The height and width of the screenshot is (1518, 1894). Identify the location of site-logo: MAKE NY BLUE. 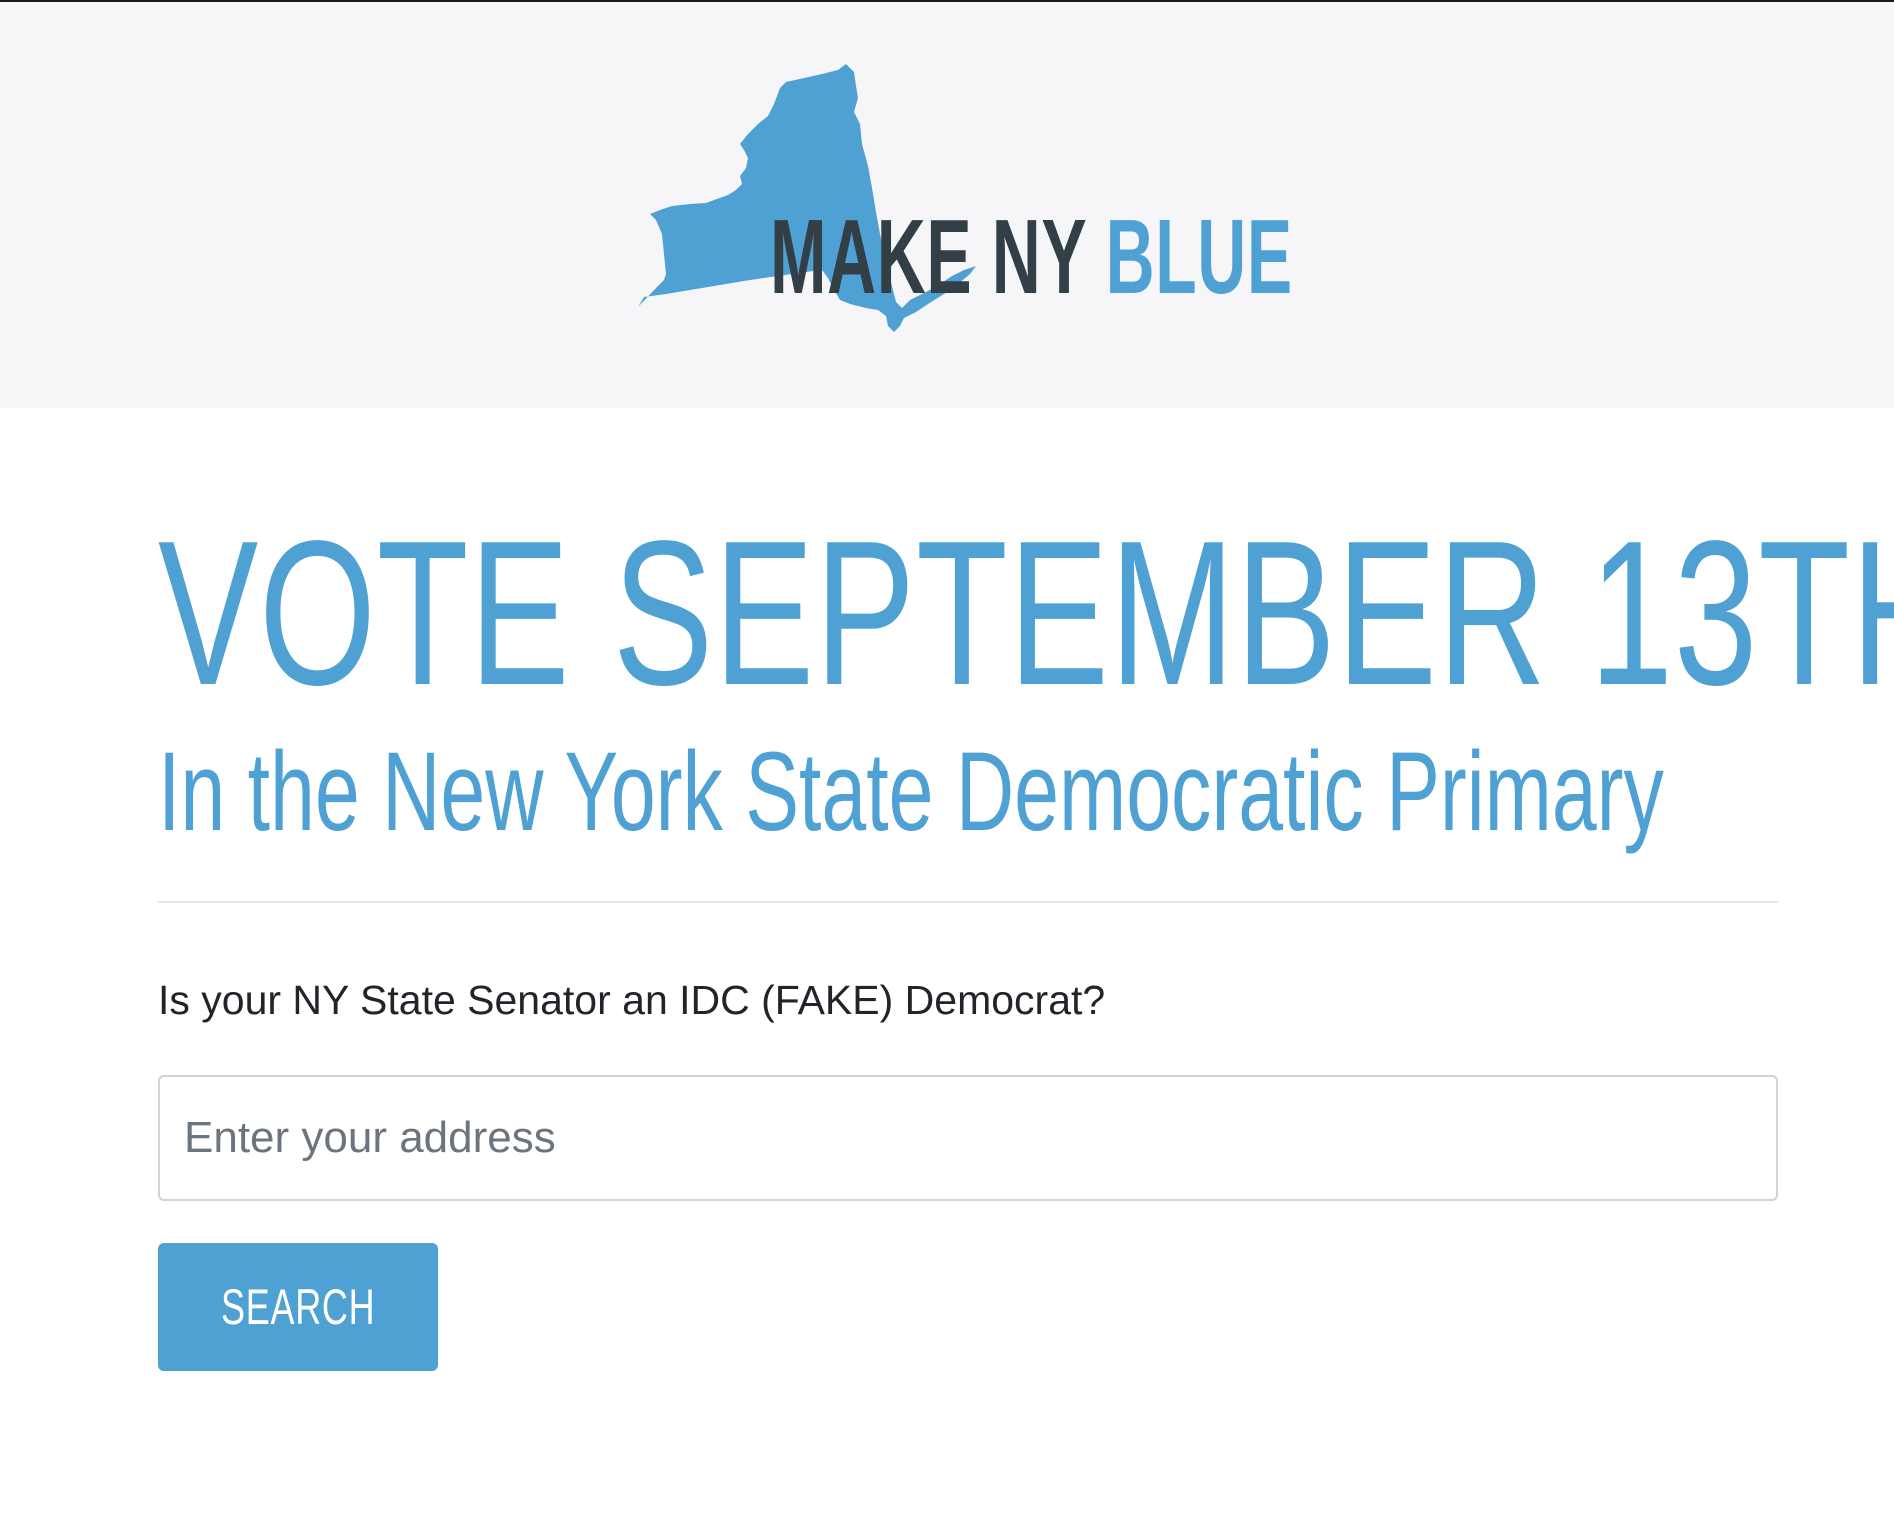
(970, 209).